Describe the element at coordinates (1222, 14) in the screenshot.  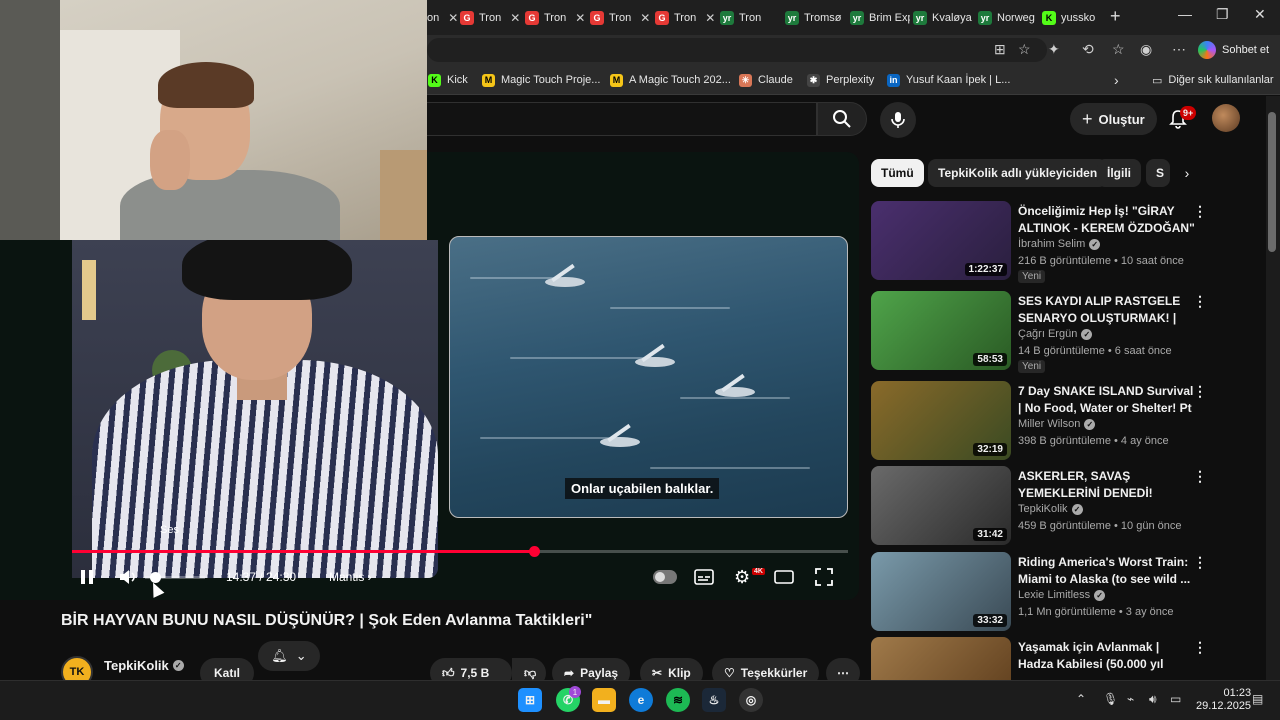
I see `maximize-icon: ❐` at that location.